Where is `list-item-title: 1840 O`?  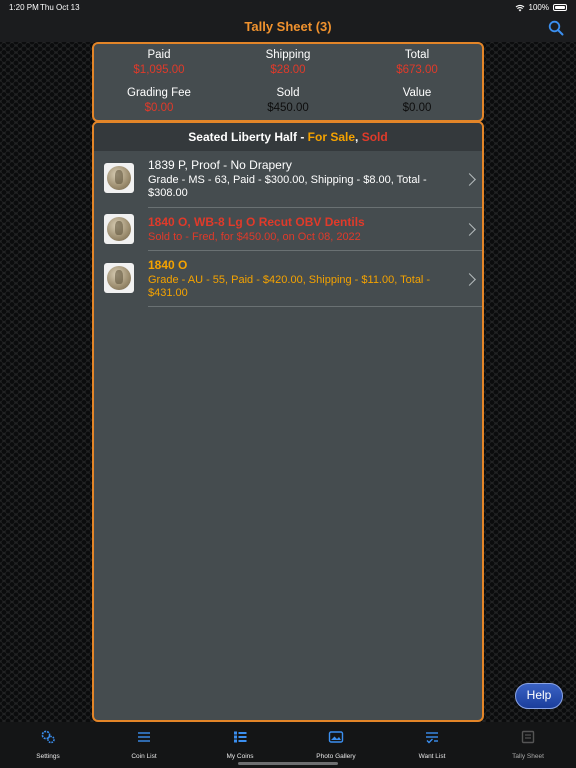
list-item-title: 1840 O is located at coordinates (168, 265).